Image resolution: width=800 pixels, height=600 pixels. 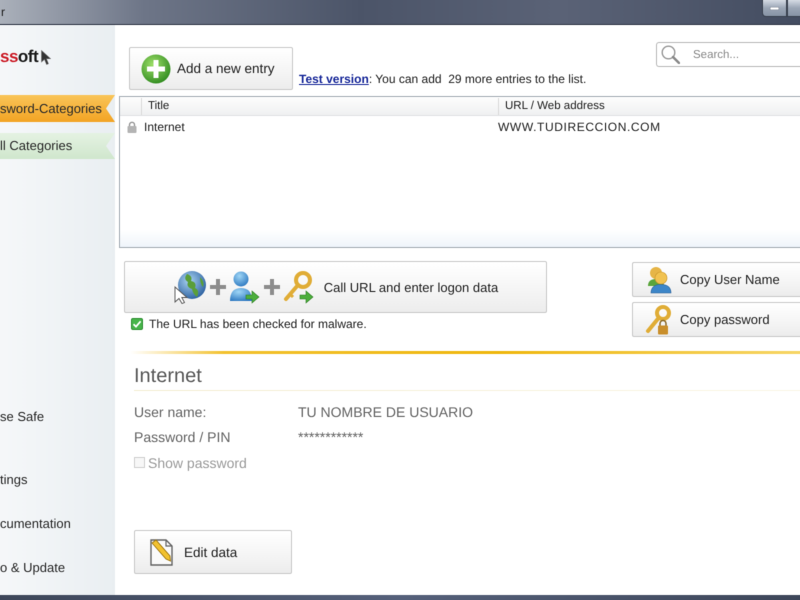 I want to click on minimize-icon, so click(x=774, y=8).